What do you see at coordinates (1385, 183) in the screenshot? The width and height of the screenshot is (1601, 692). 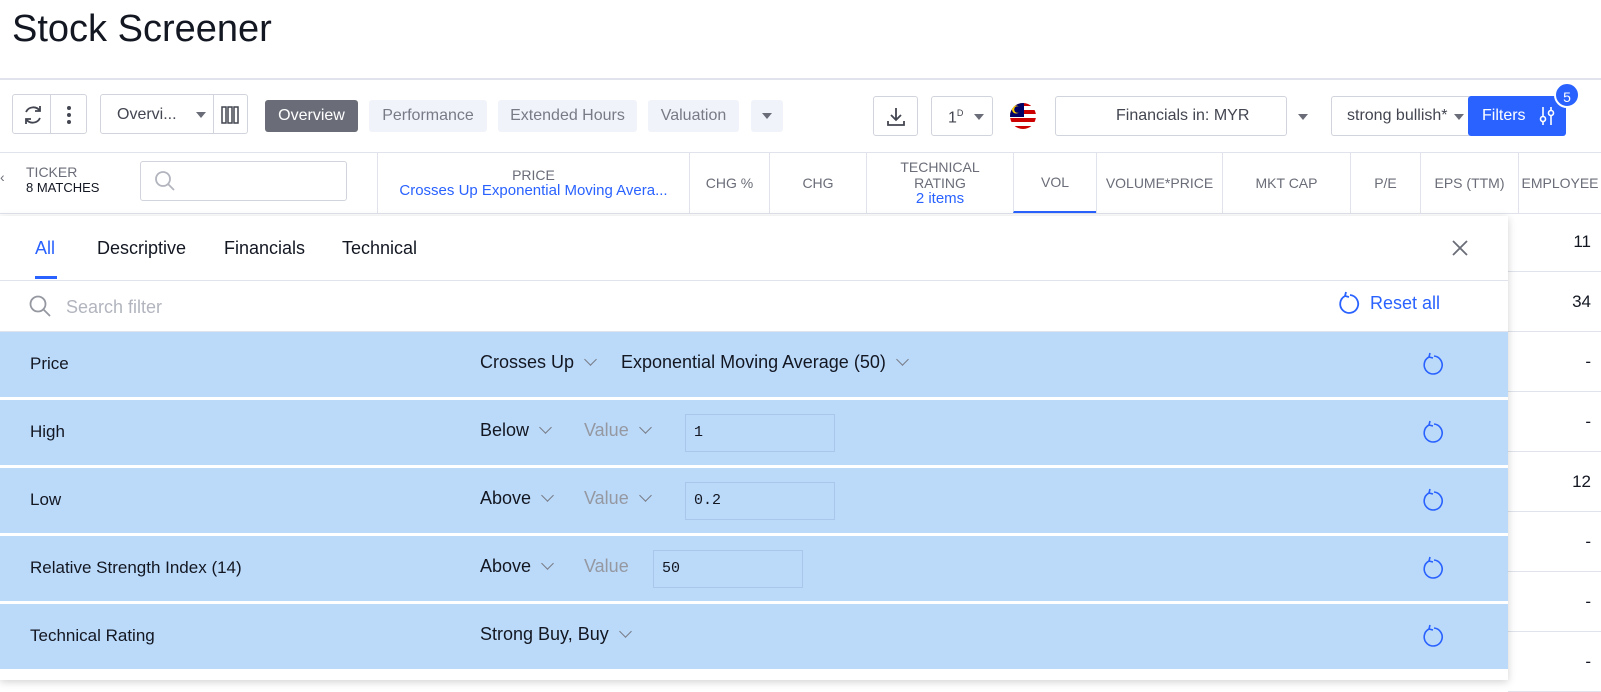 I see `pe-column-header: P/E` at bounding box center [1385, 183].